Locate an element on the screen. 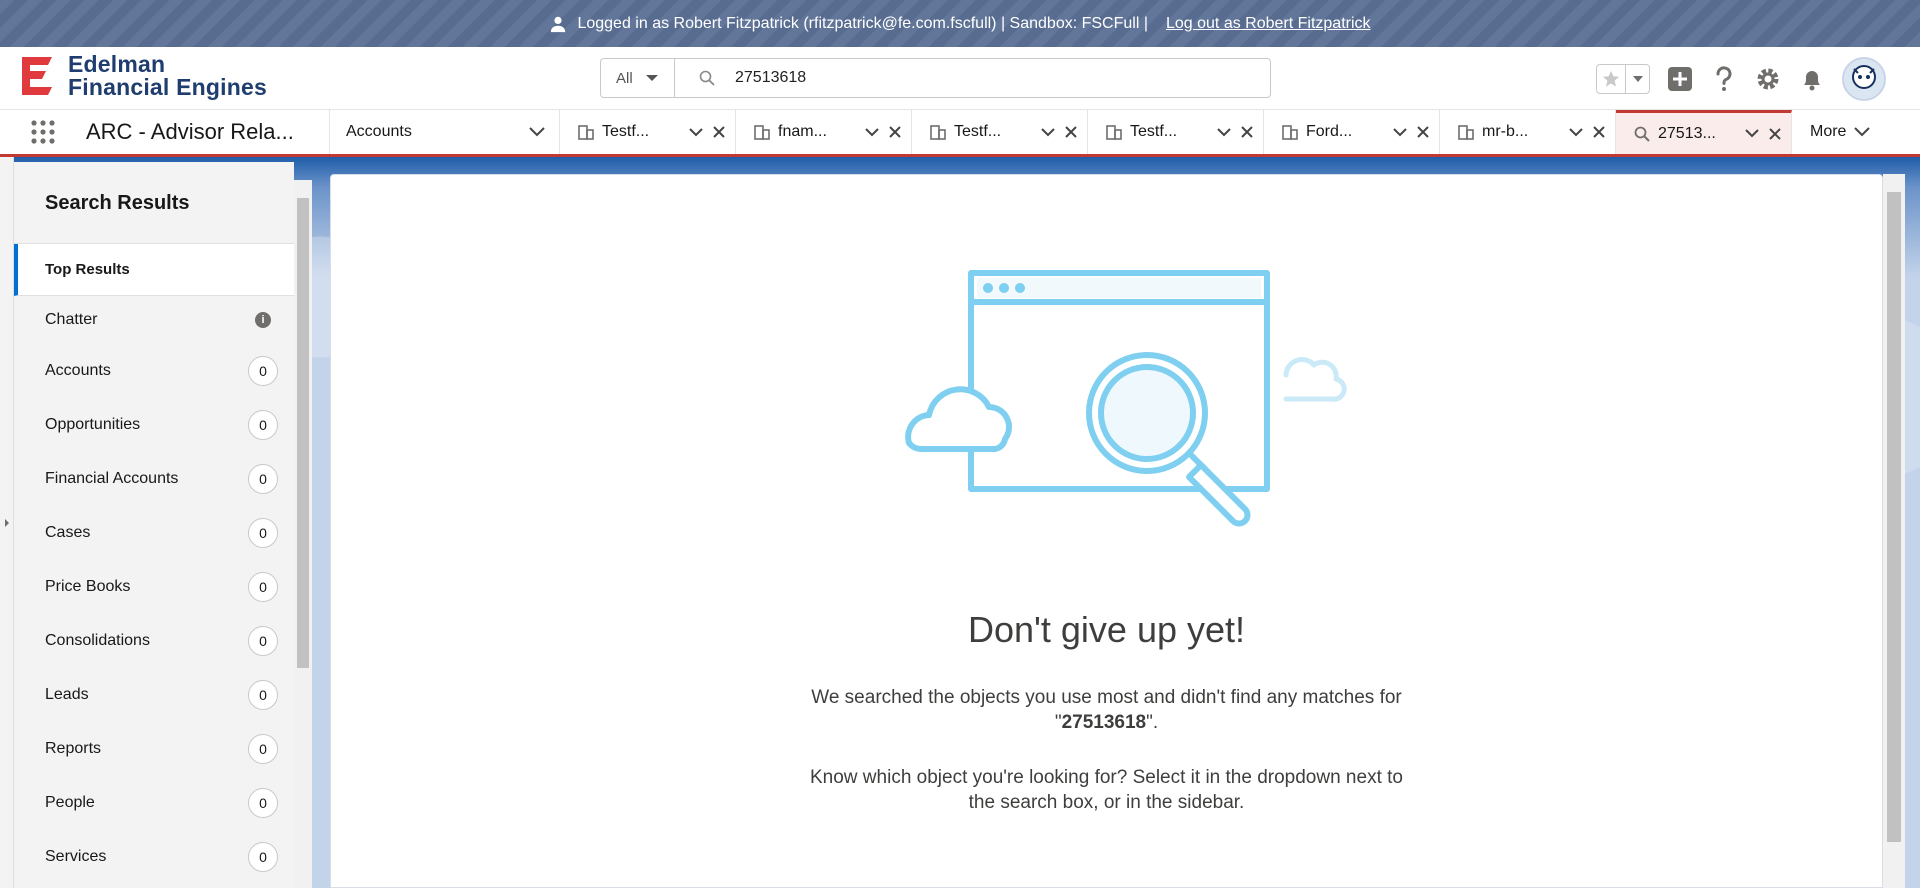 The height and width of the screenshot is (888, 1920). sidebar-item-services: Services 0 is located at coordinates (154, 857).